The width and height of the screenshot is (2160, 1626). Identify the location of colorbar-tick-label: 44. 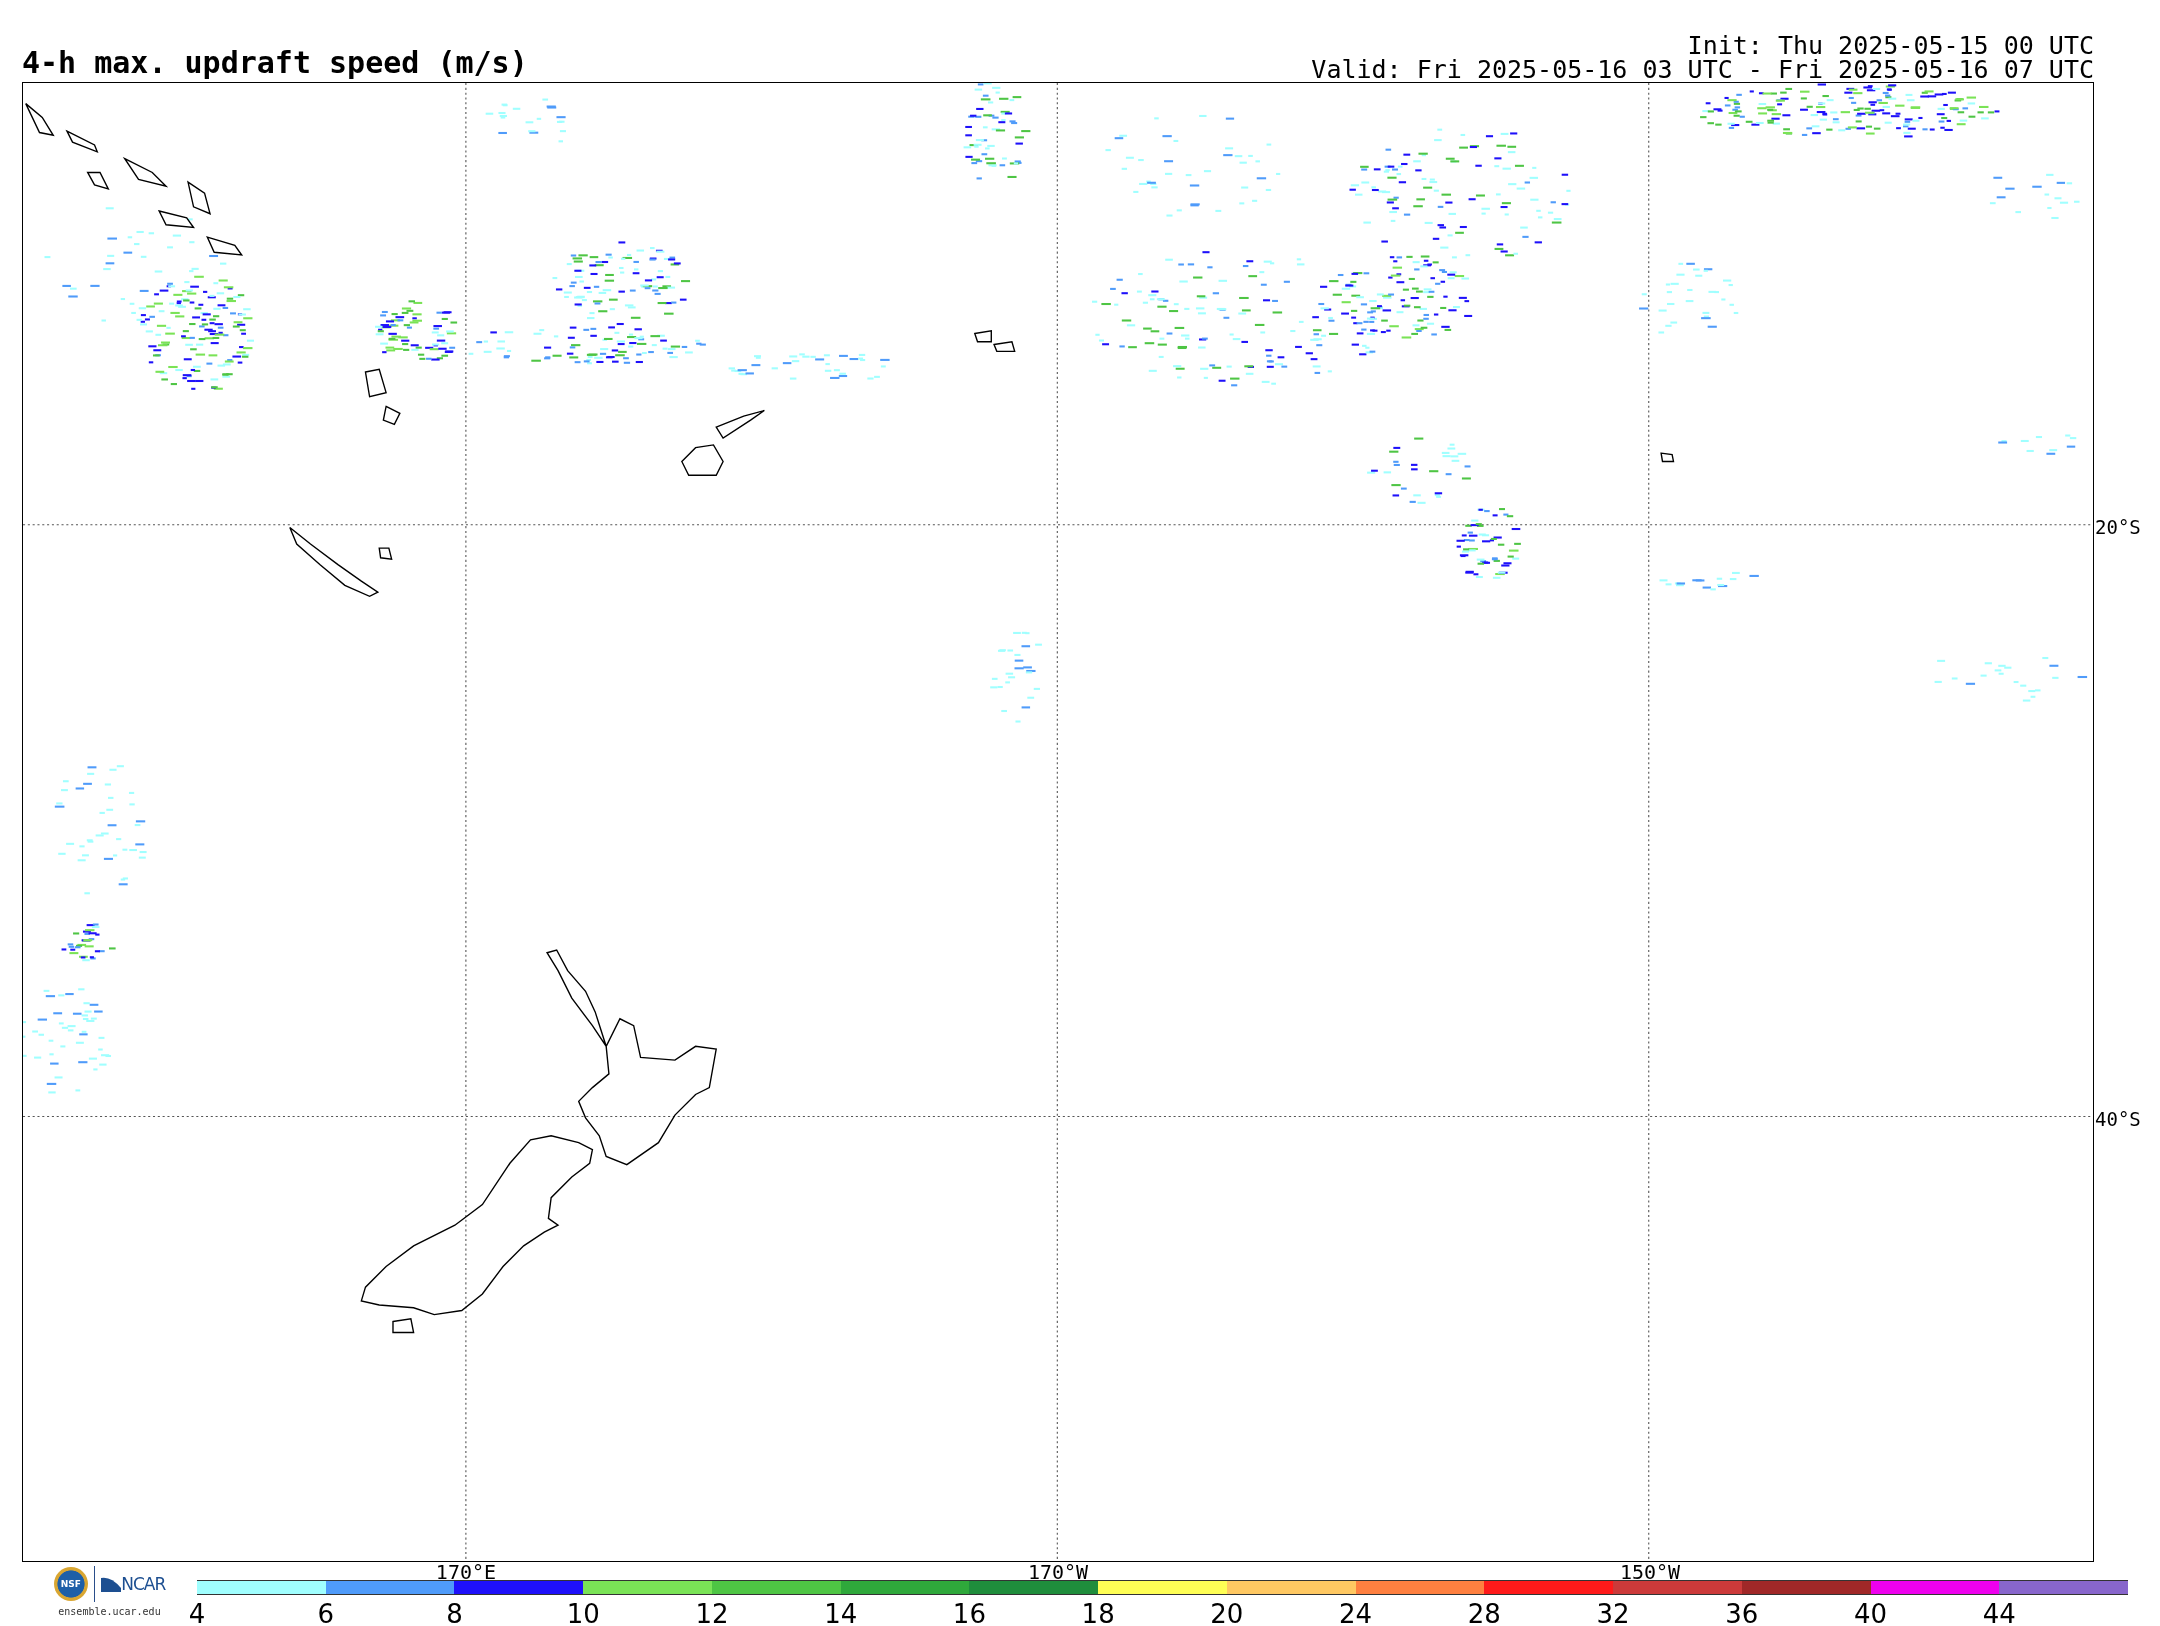
(1999, 1613).